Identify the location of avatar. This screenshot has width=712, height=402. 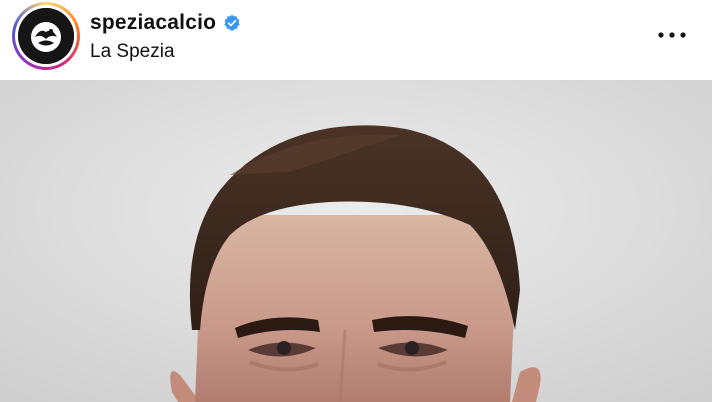
(46, 36).